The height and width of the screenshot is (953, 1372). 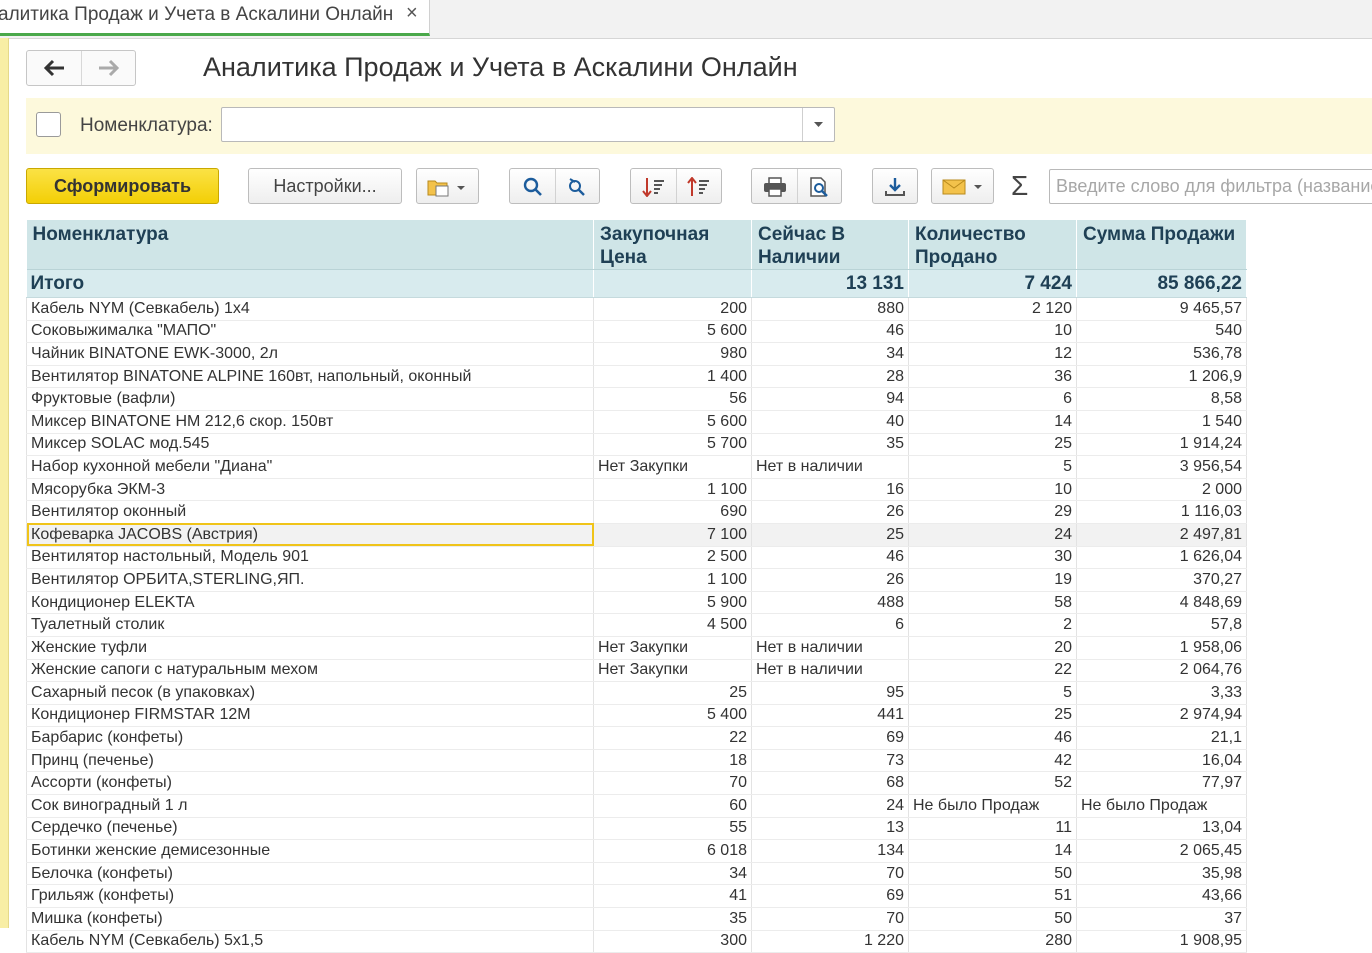 What do you see at coordinates (48, 124) in the screenshot?
I see `filter-checkbox` at bounding box center [48, 124].